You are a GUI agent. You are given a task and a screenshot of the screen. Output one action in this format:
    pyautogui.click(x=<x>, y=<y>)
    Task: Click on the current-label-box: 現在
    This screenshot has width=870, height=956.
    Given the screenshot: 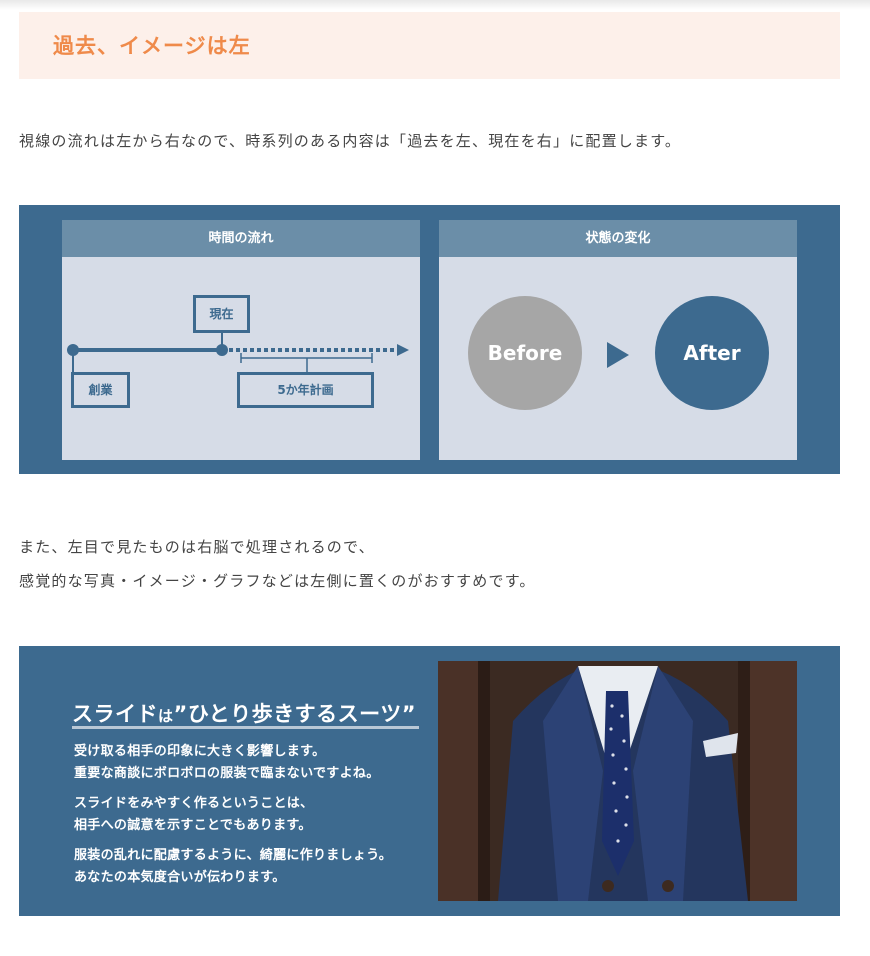 What is the action you would take?
    pyautogui.click(x=221, y=314)
    